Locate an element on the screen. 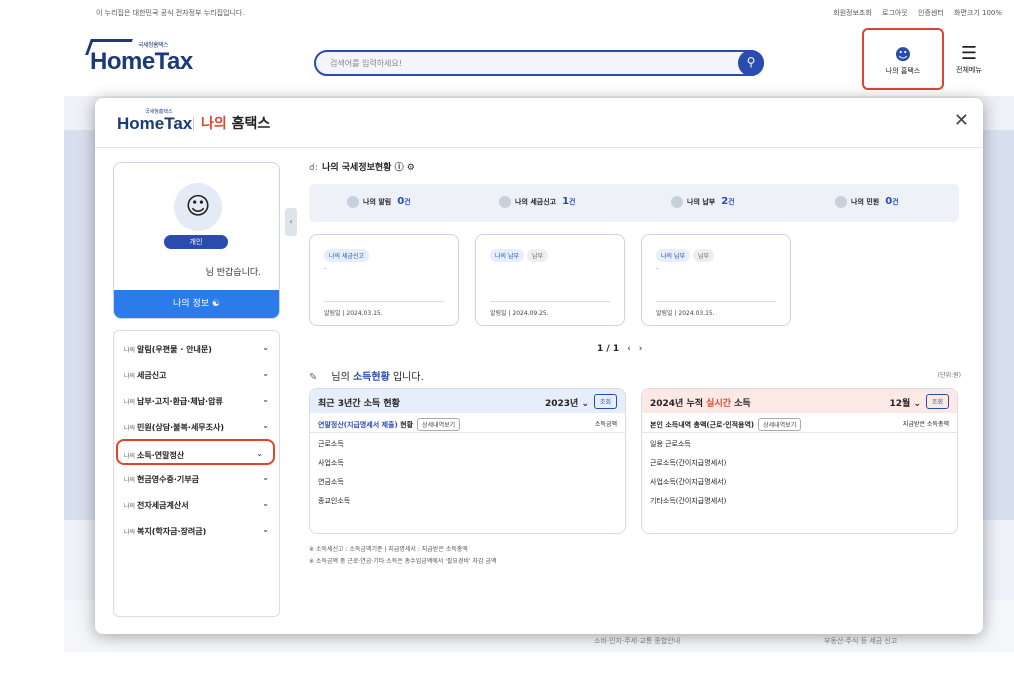 This screenshot has width=1014, height=690. notification-card: 나의 세금신고 - 알림일 | 2024.03.15. is located at coordinates (384, 280).